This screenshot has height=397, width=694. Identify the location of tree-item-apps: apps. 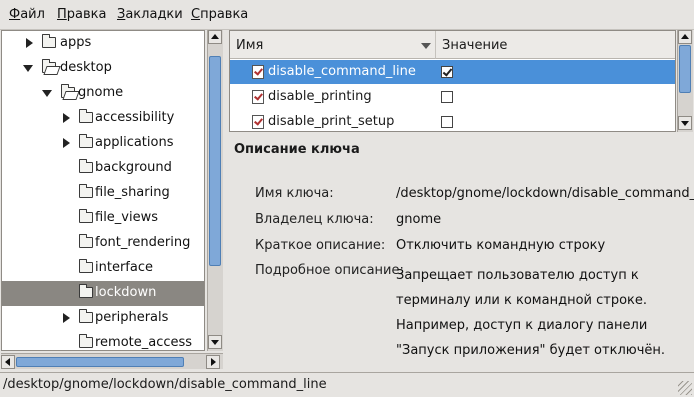
(103, 43).